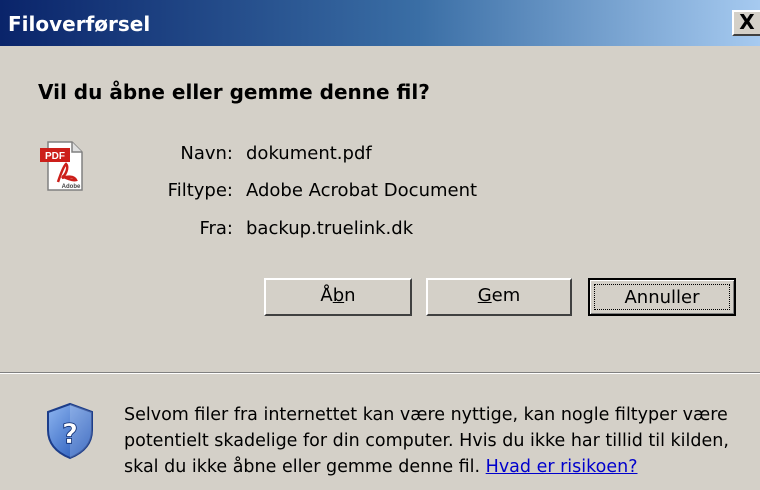 Image resolution: width=760 pixels, height=490 pixels. Describe the element at coordinates (206, 153) in the screenshot. I see `name-label: Navn:` at that location.